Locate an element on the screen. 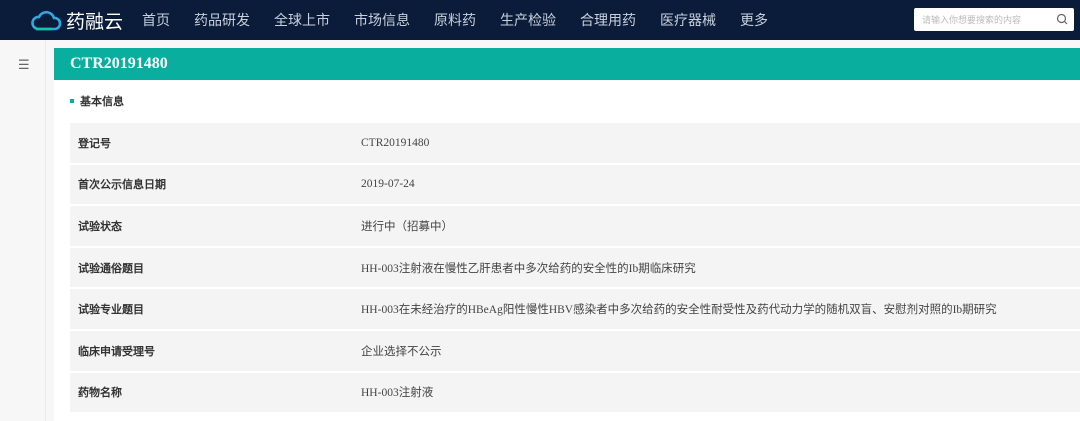  row-value: HH-003注射液在慢性乙肝患者中多次给药的安全性的Ib期临床研究 is located at coordinates (528, 268).